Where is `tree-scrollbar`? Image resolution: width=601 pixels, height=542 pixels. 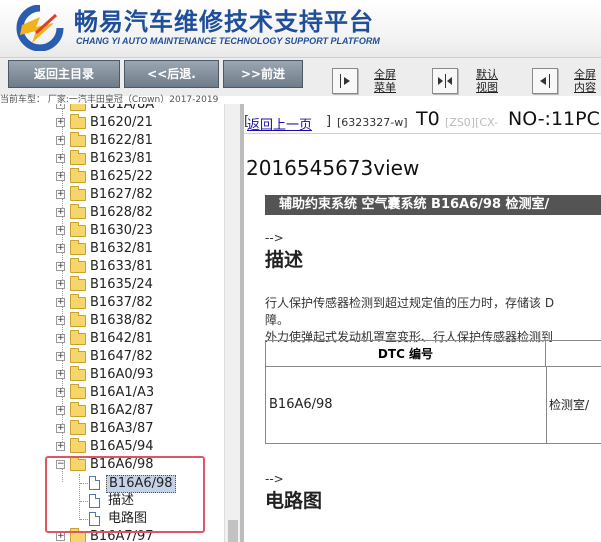
tree-scrollbar is located at coordinates (232, 323).